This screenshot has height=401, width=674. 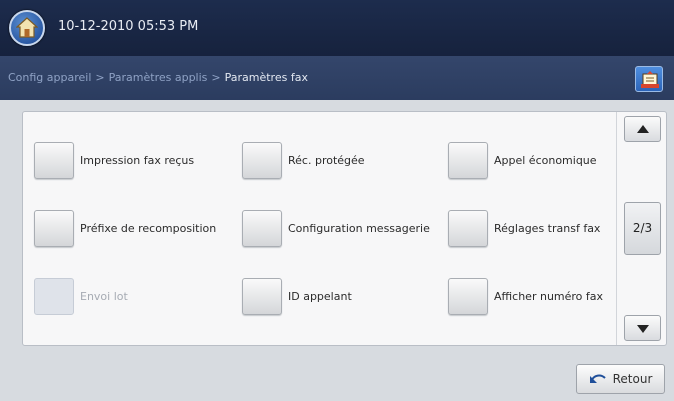 I want to click on option-label: Impression fax reçus, so click(x=137, y=160).